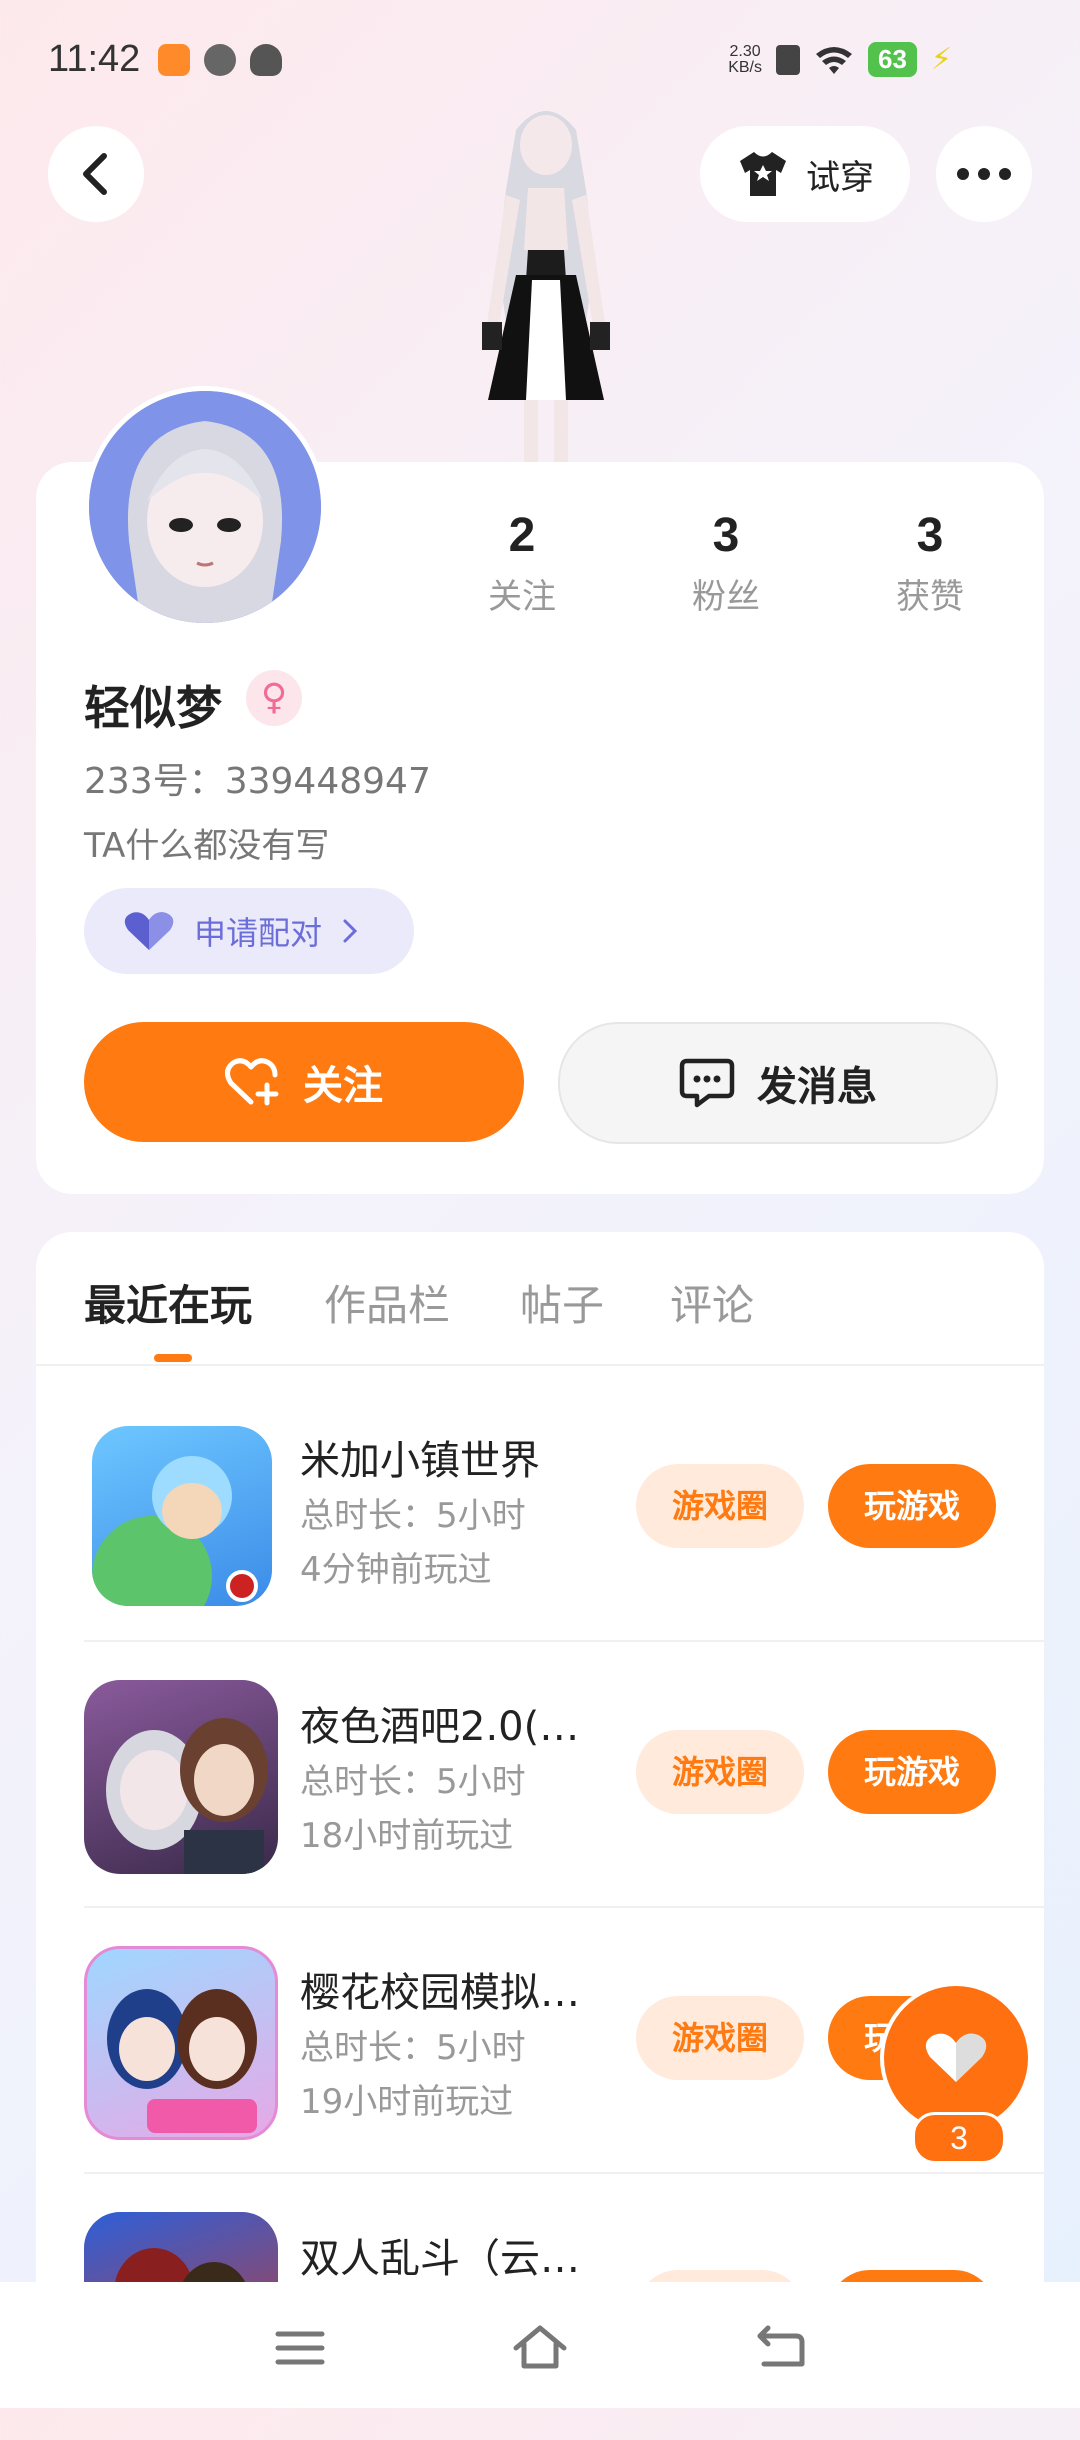 This screenshot has height=2440, width=1080. I want to click on list-item: 夜色酒吧2.0(… 总时长：5小时 18小时前玩过 游戏圈 玩游戏, so click(564, 1775).